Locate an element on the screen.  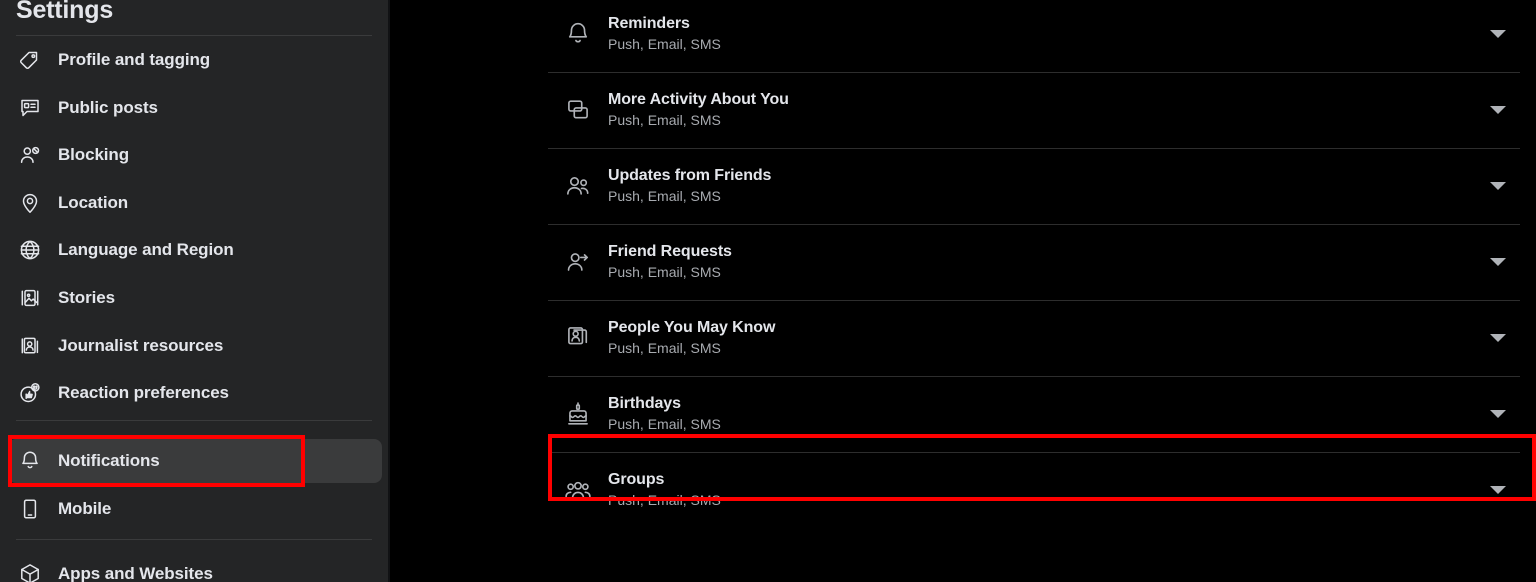
notification-row-text: Birthdays Push, Email, SMS is located at coordinates (1038, 414).